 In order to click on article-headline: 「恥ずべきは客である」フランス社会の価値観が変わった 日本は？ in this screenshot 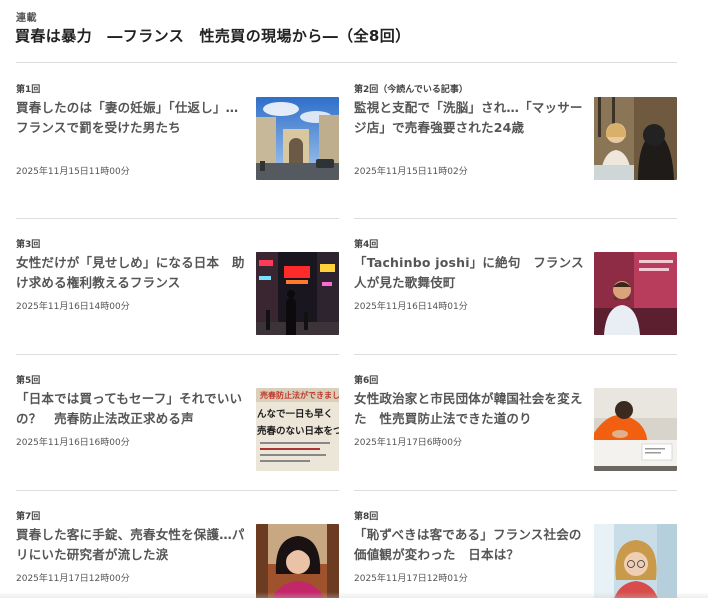, I will do `click(470, 545)`.